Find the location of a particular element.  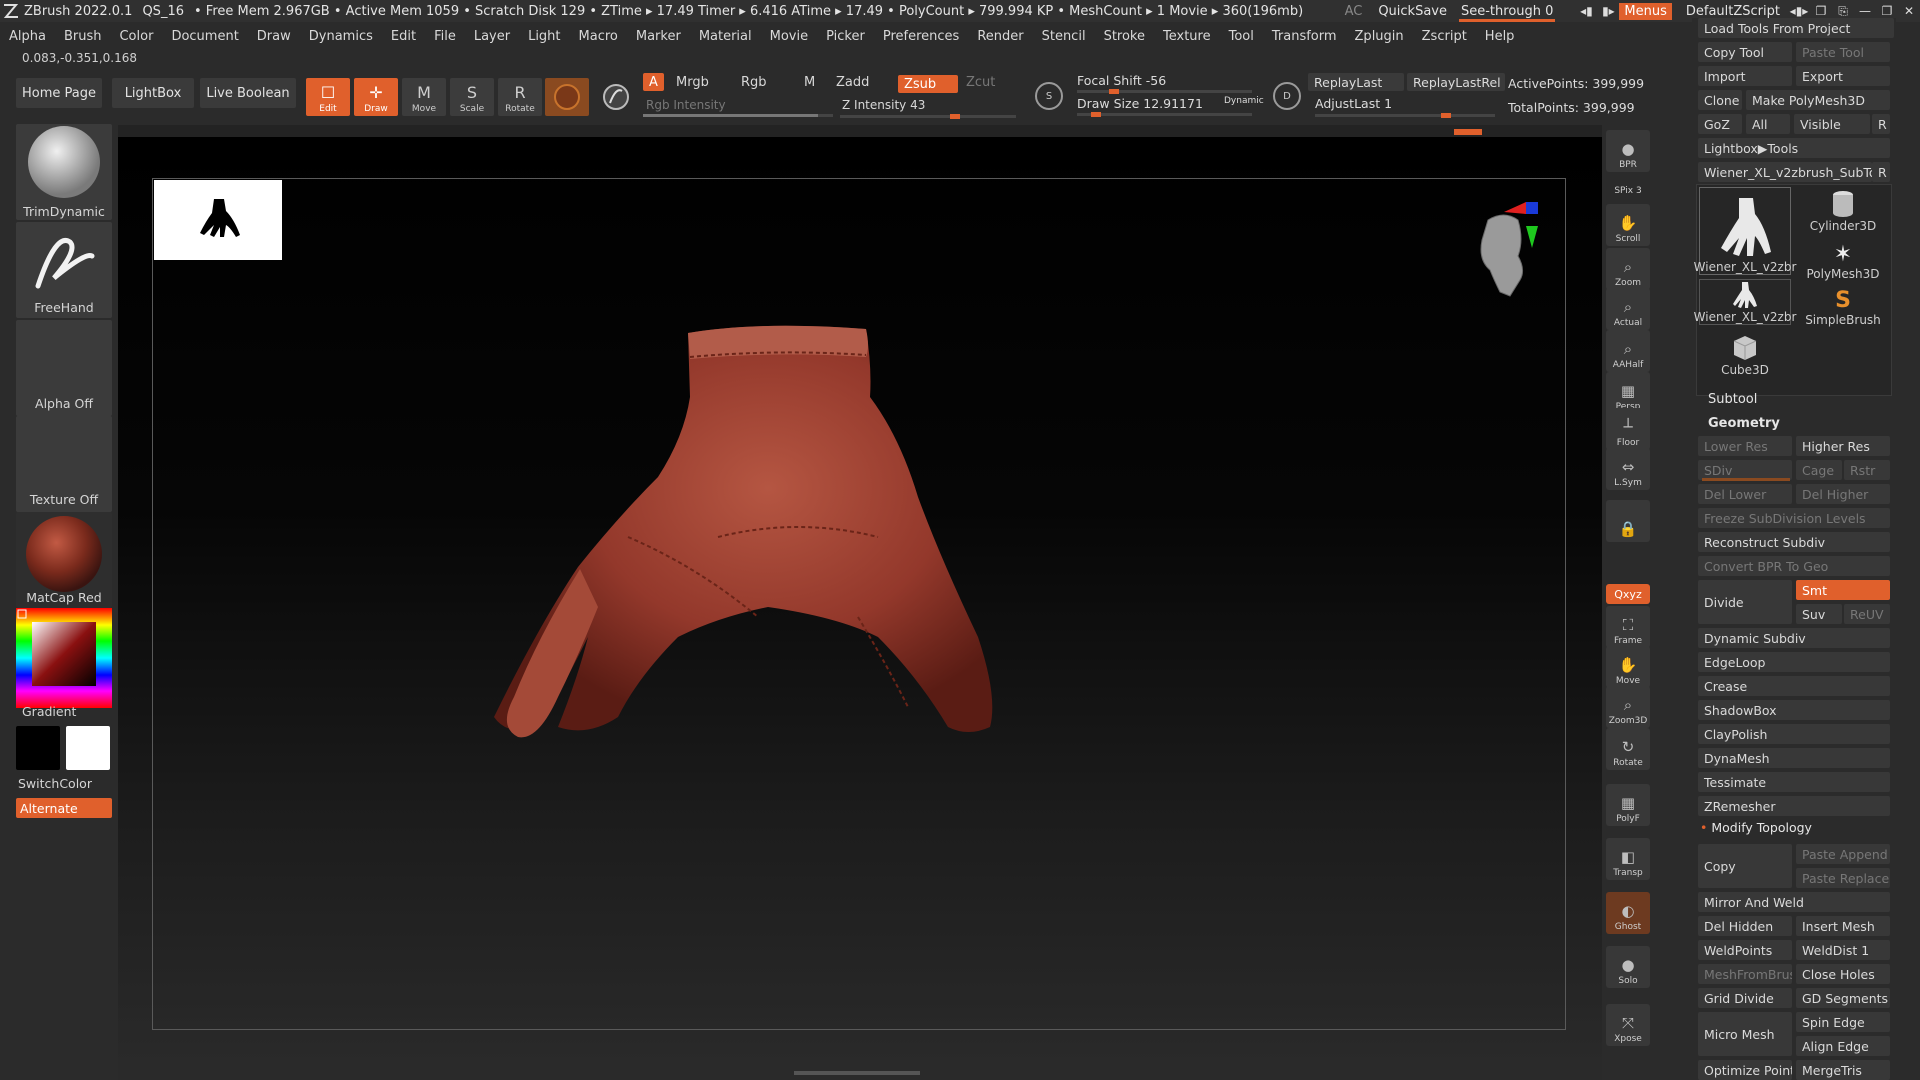

menu-color: Color is located at coordinates (136, 36).